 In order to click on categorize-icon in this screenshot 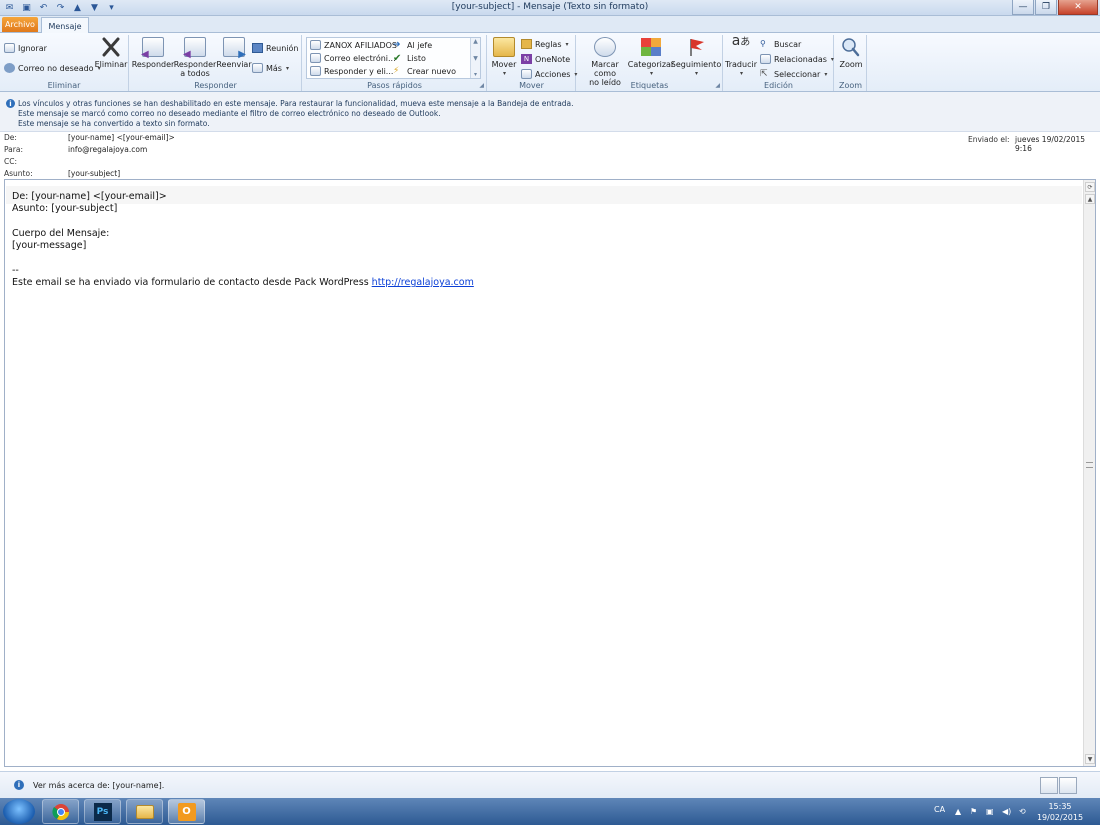, I will do `click(651, 47)`.